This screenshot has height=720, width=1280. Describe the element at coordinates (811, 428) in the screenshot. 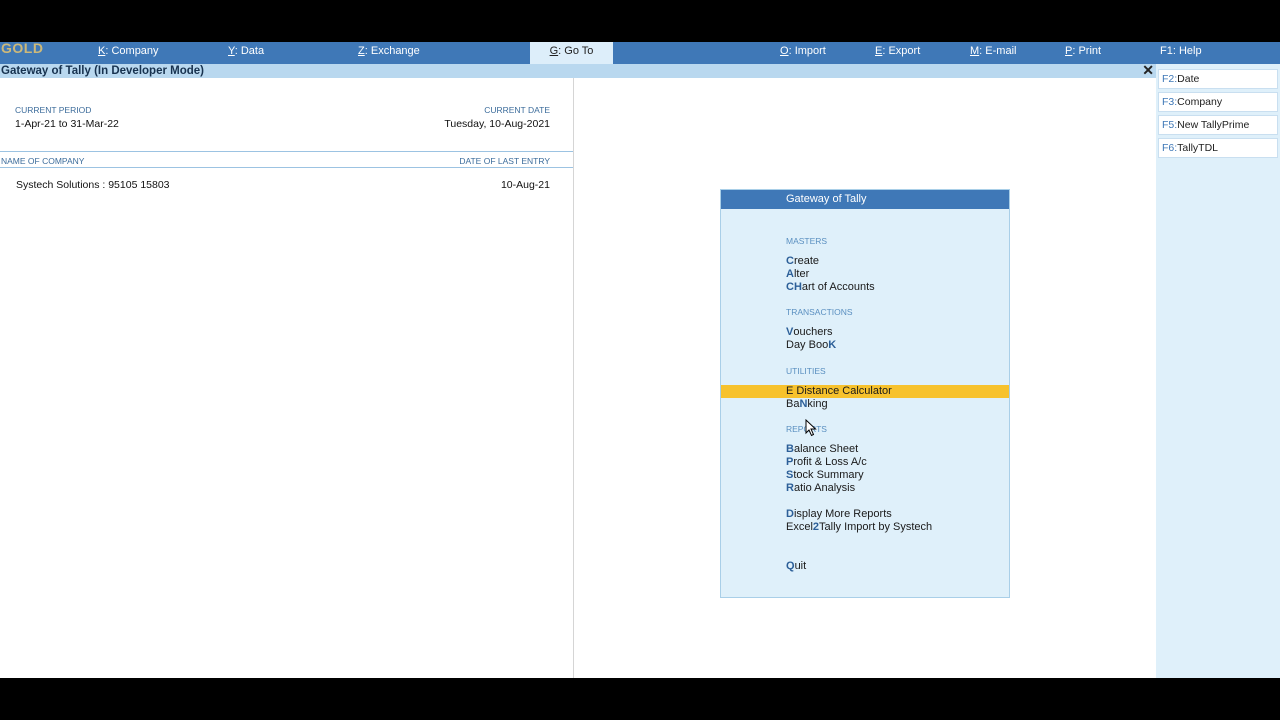

I see `mouse-cursor-icon` at that location.